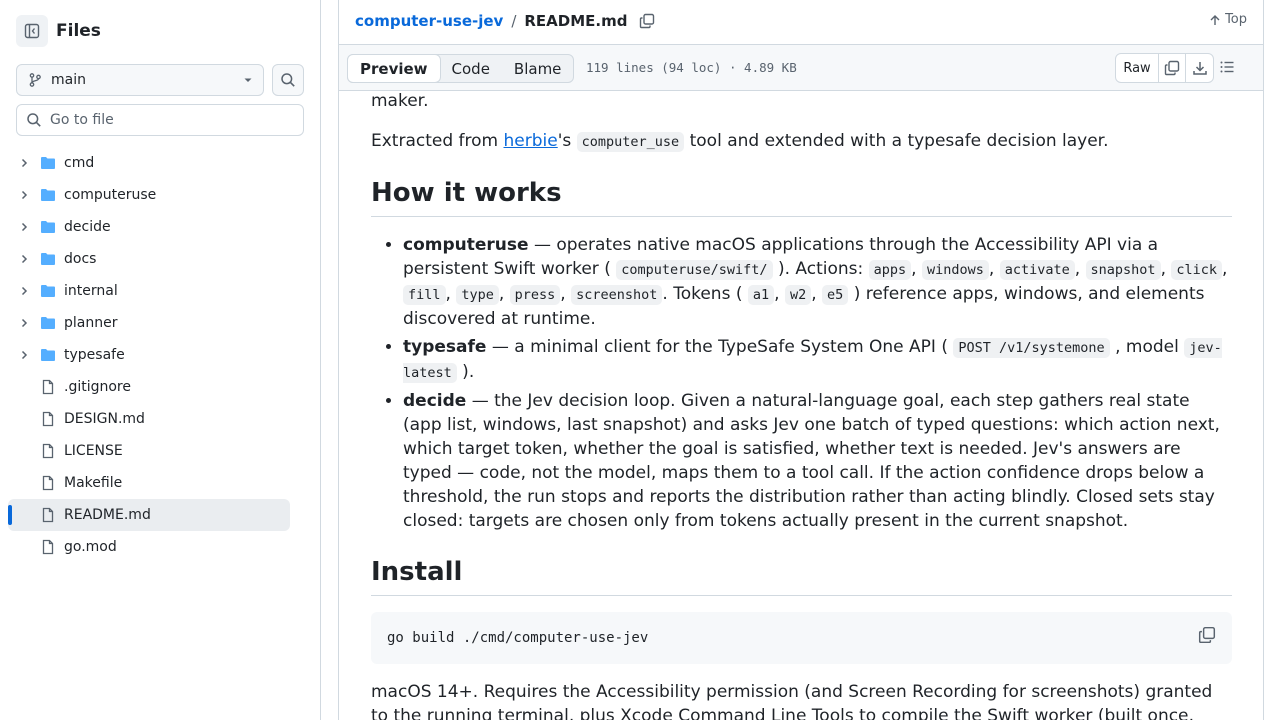 Image resolution: width=1280 pixels, height=720 pixels. What do you see at coordinates (394, 68) in the screenshot?
I see `tab-preview: Preview` at bounding box center [394, 68].